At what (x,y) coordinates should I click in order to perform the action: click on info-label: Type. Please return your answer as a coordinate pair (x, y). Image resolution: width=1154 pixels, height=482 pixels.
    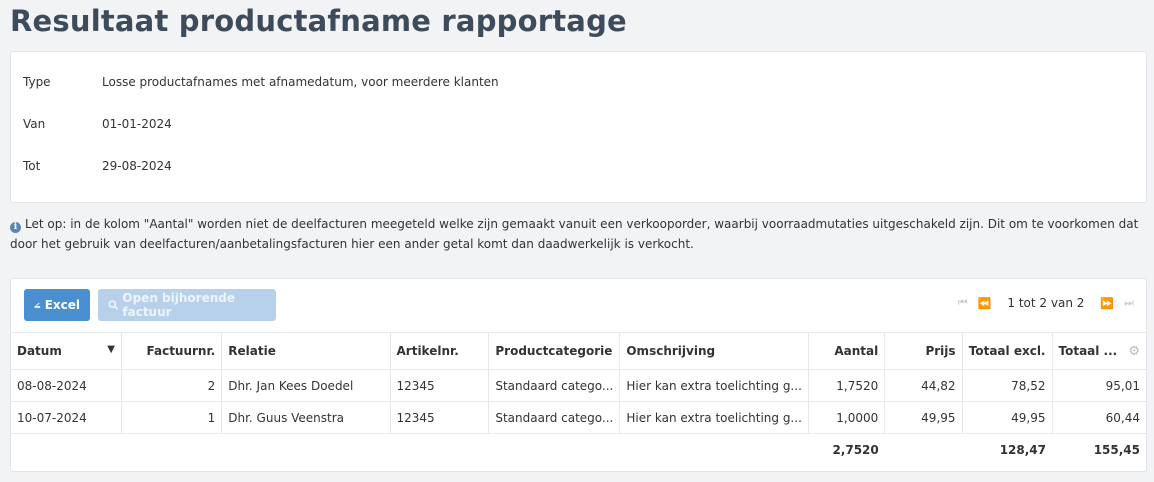
    Looking at the image, I should click on (37, 82).